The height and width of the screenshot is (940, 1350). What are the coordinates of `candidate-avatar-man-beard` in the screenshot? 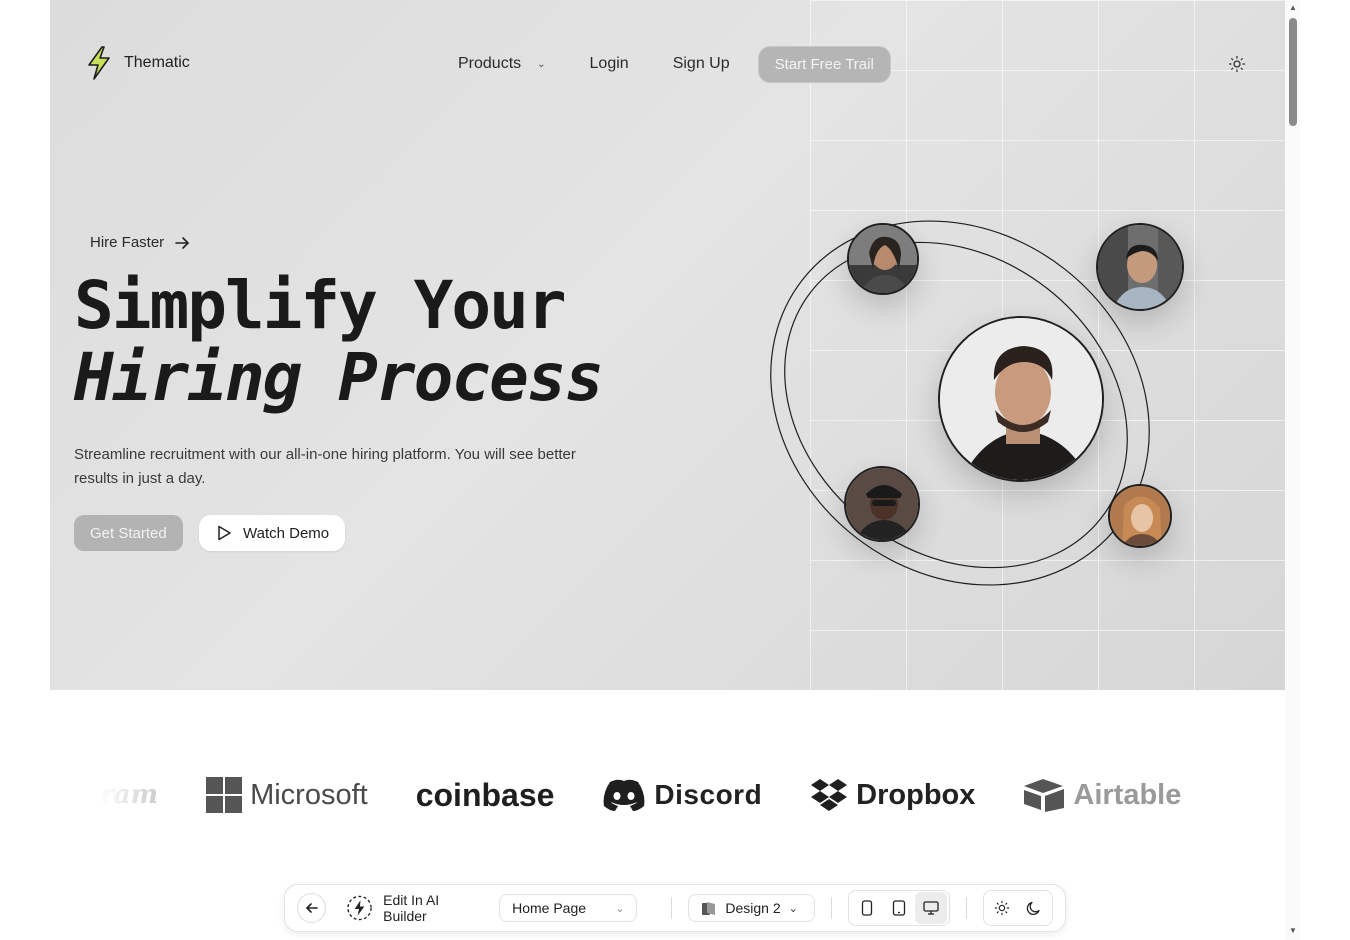 It's located at (1021, 399).